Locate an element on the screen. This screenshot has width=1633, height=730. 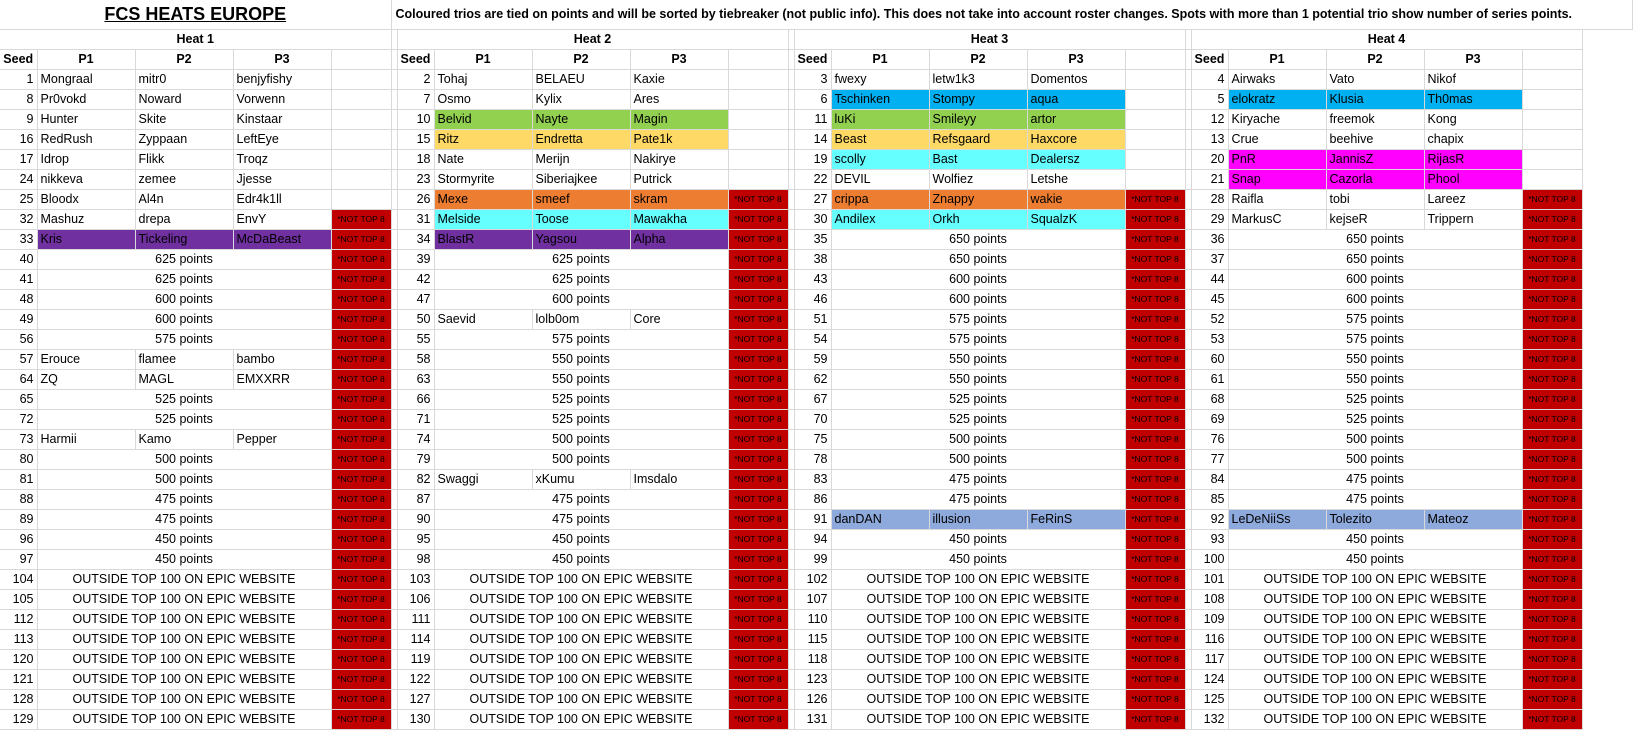
player-cell: Osmo is located at coordinates (483, 99).